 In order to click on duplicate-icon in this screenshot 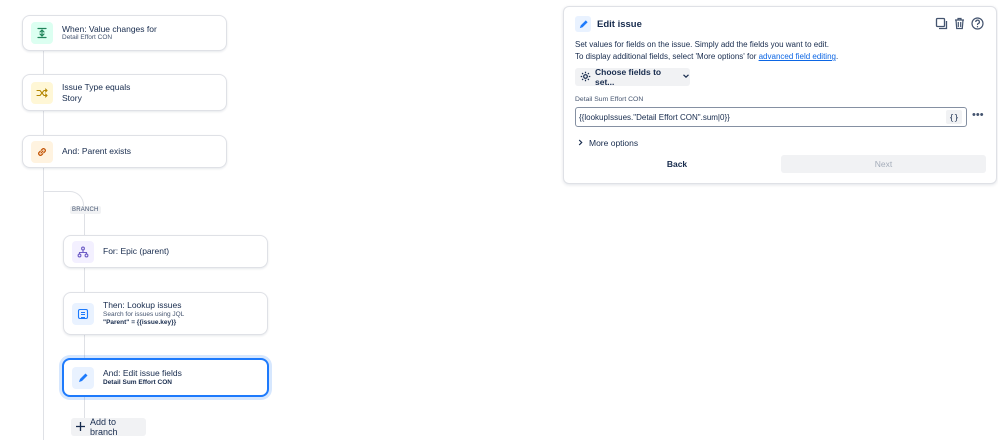, I will do `click(941, 23)`.